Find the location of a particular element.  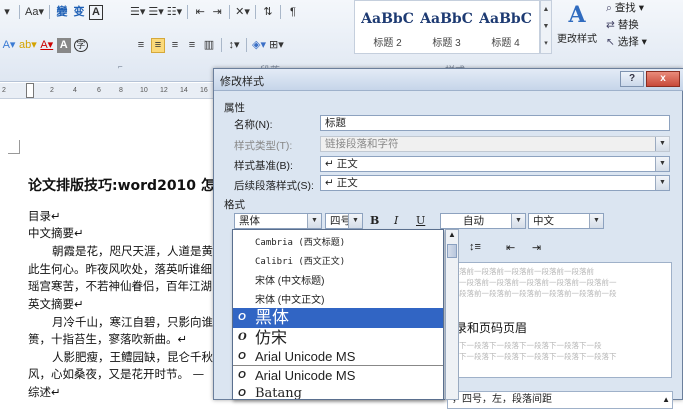

shading-icon: ◈▾ is located at coordinates (259, 45).